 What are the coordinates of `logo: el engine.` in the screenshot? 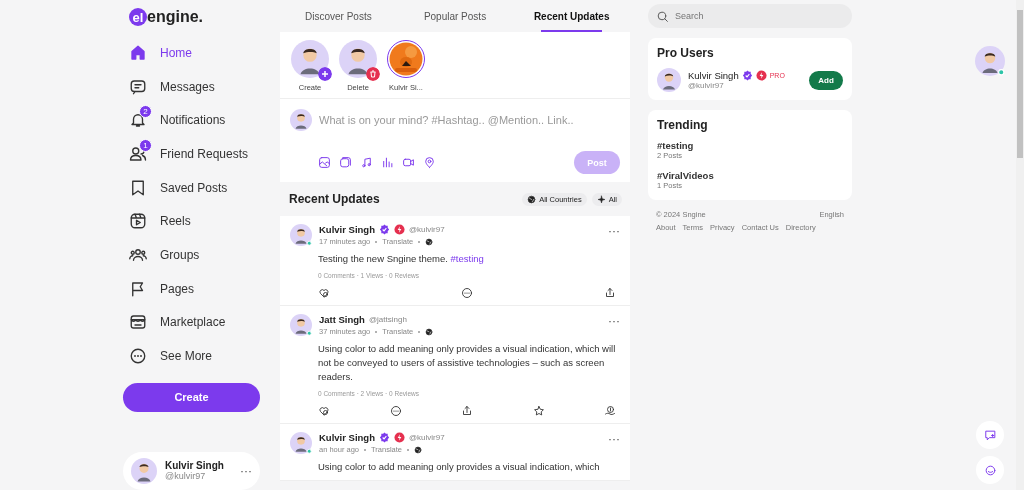 It's located at (199, 17).